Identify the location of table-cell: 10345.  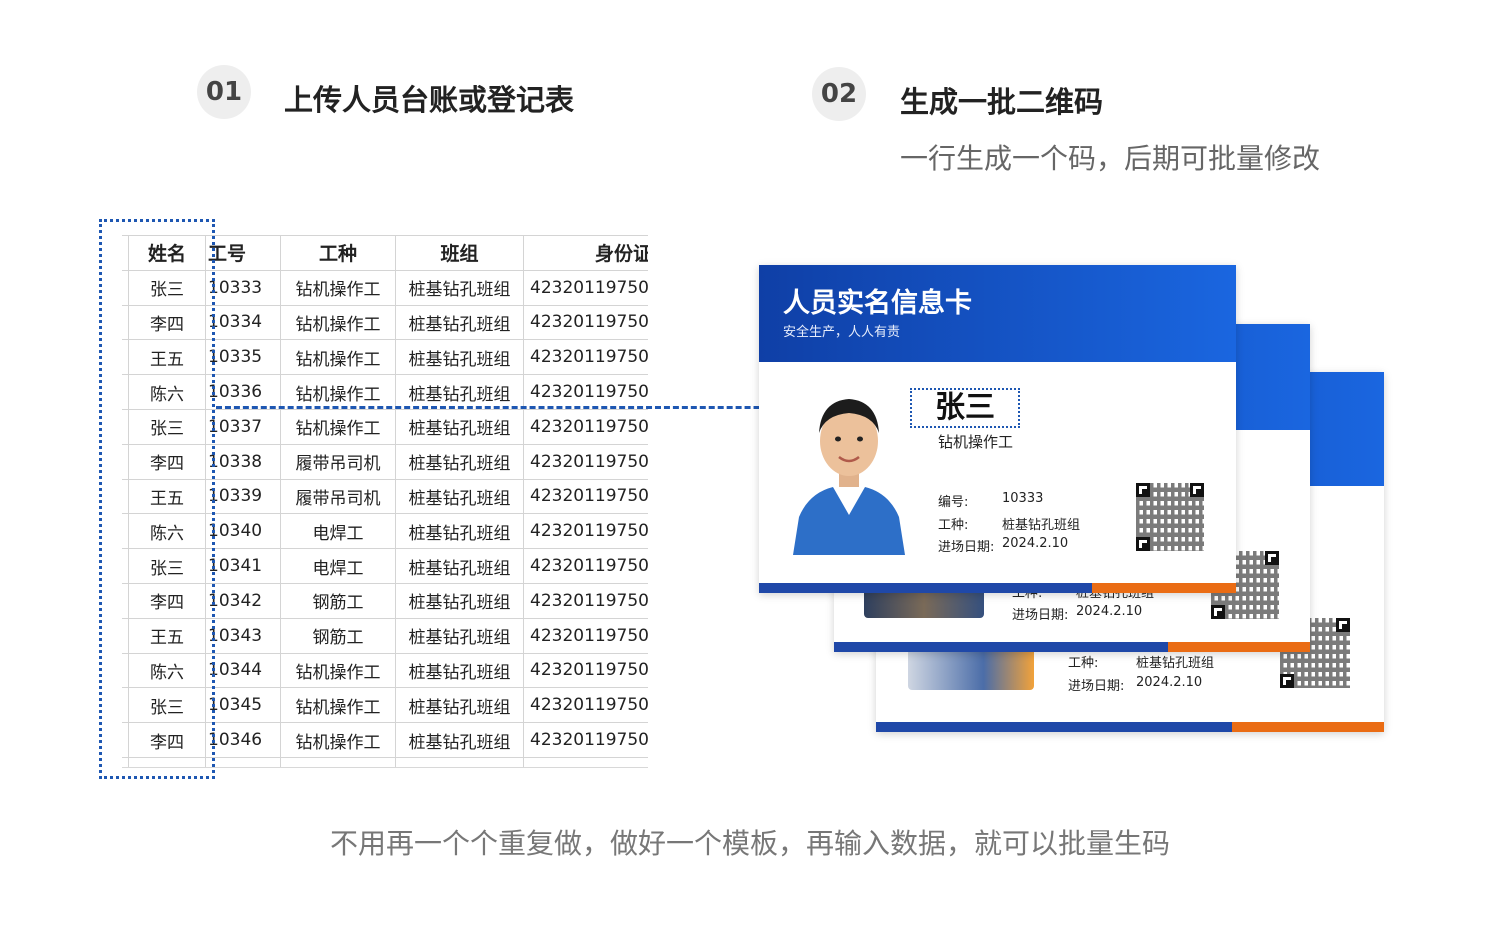
(243, 705).